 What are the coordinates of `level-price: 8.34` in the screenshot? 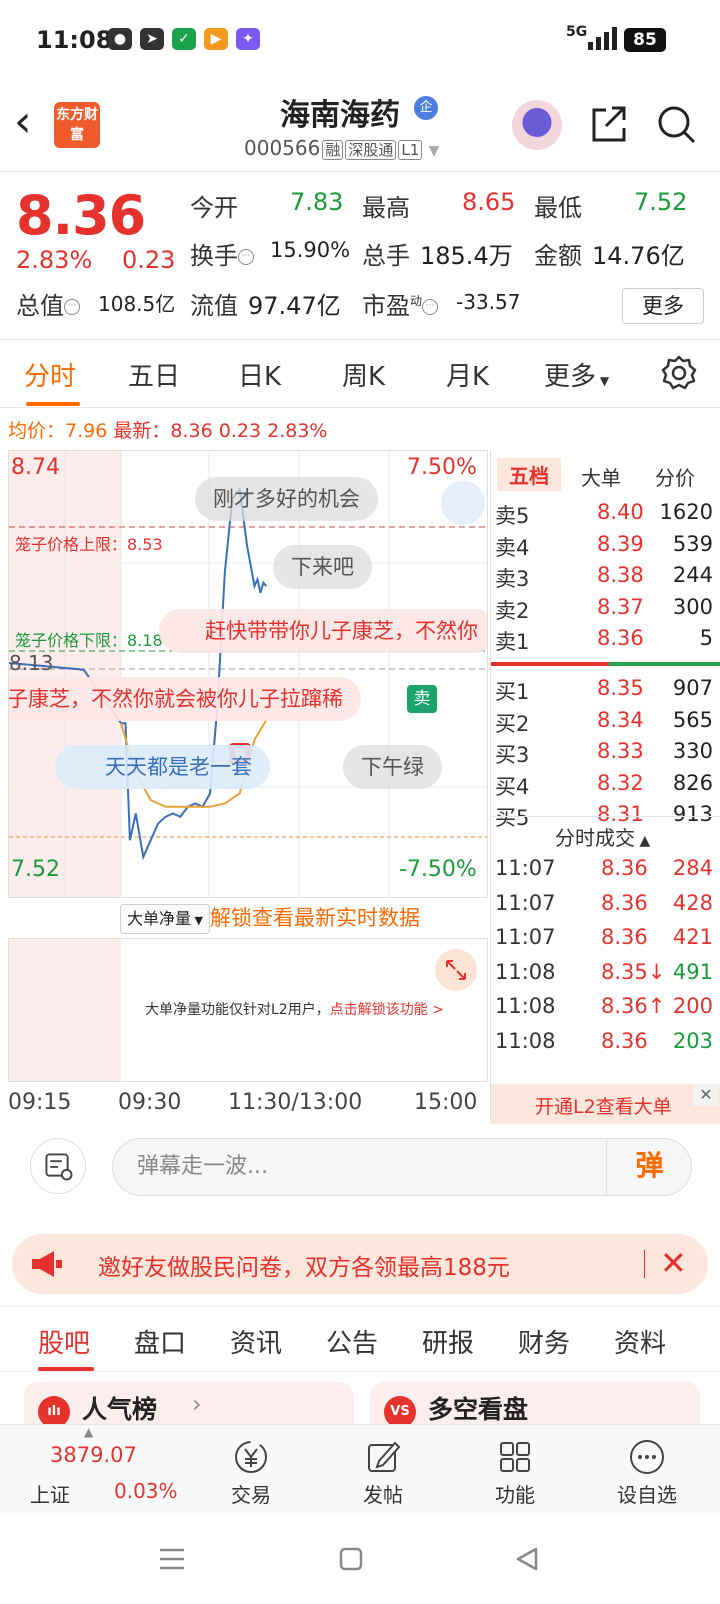 It's located at (620, 719).